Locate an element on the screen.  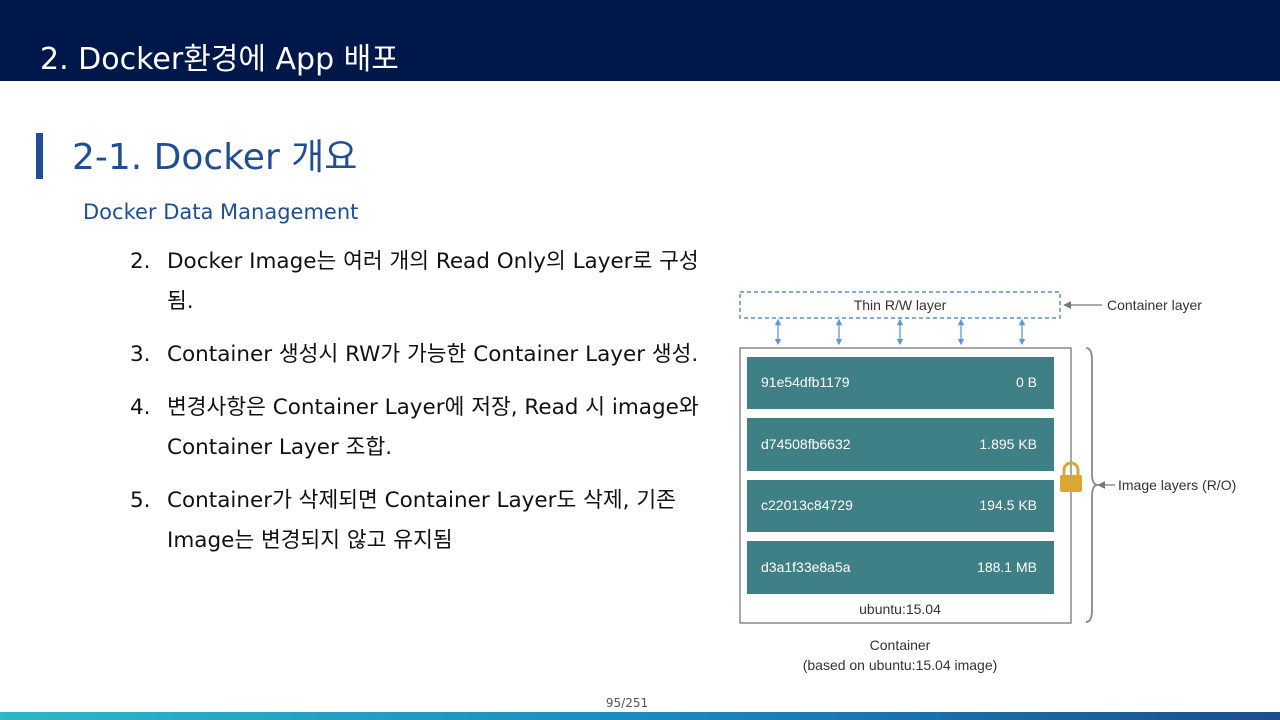
bottom-gradient-bar is located at coordinates (640, 716).